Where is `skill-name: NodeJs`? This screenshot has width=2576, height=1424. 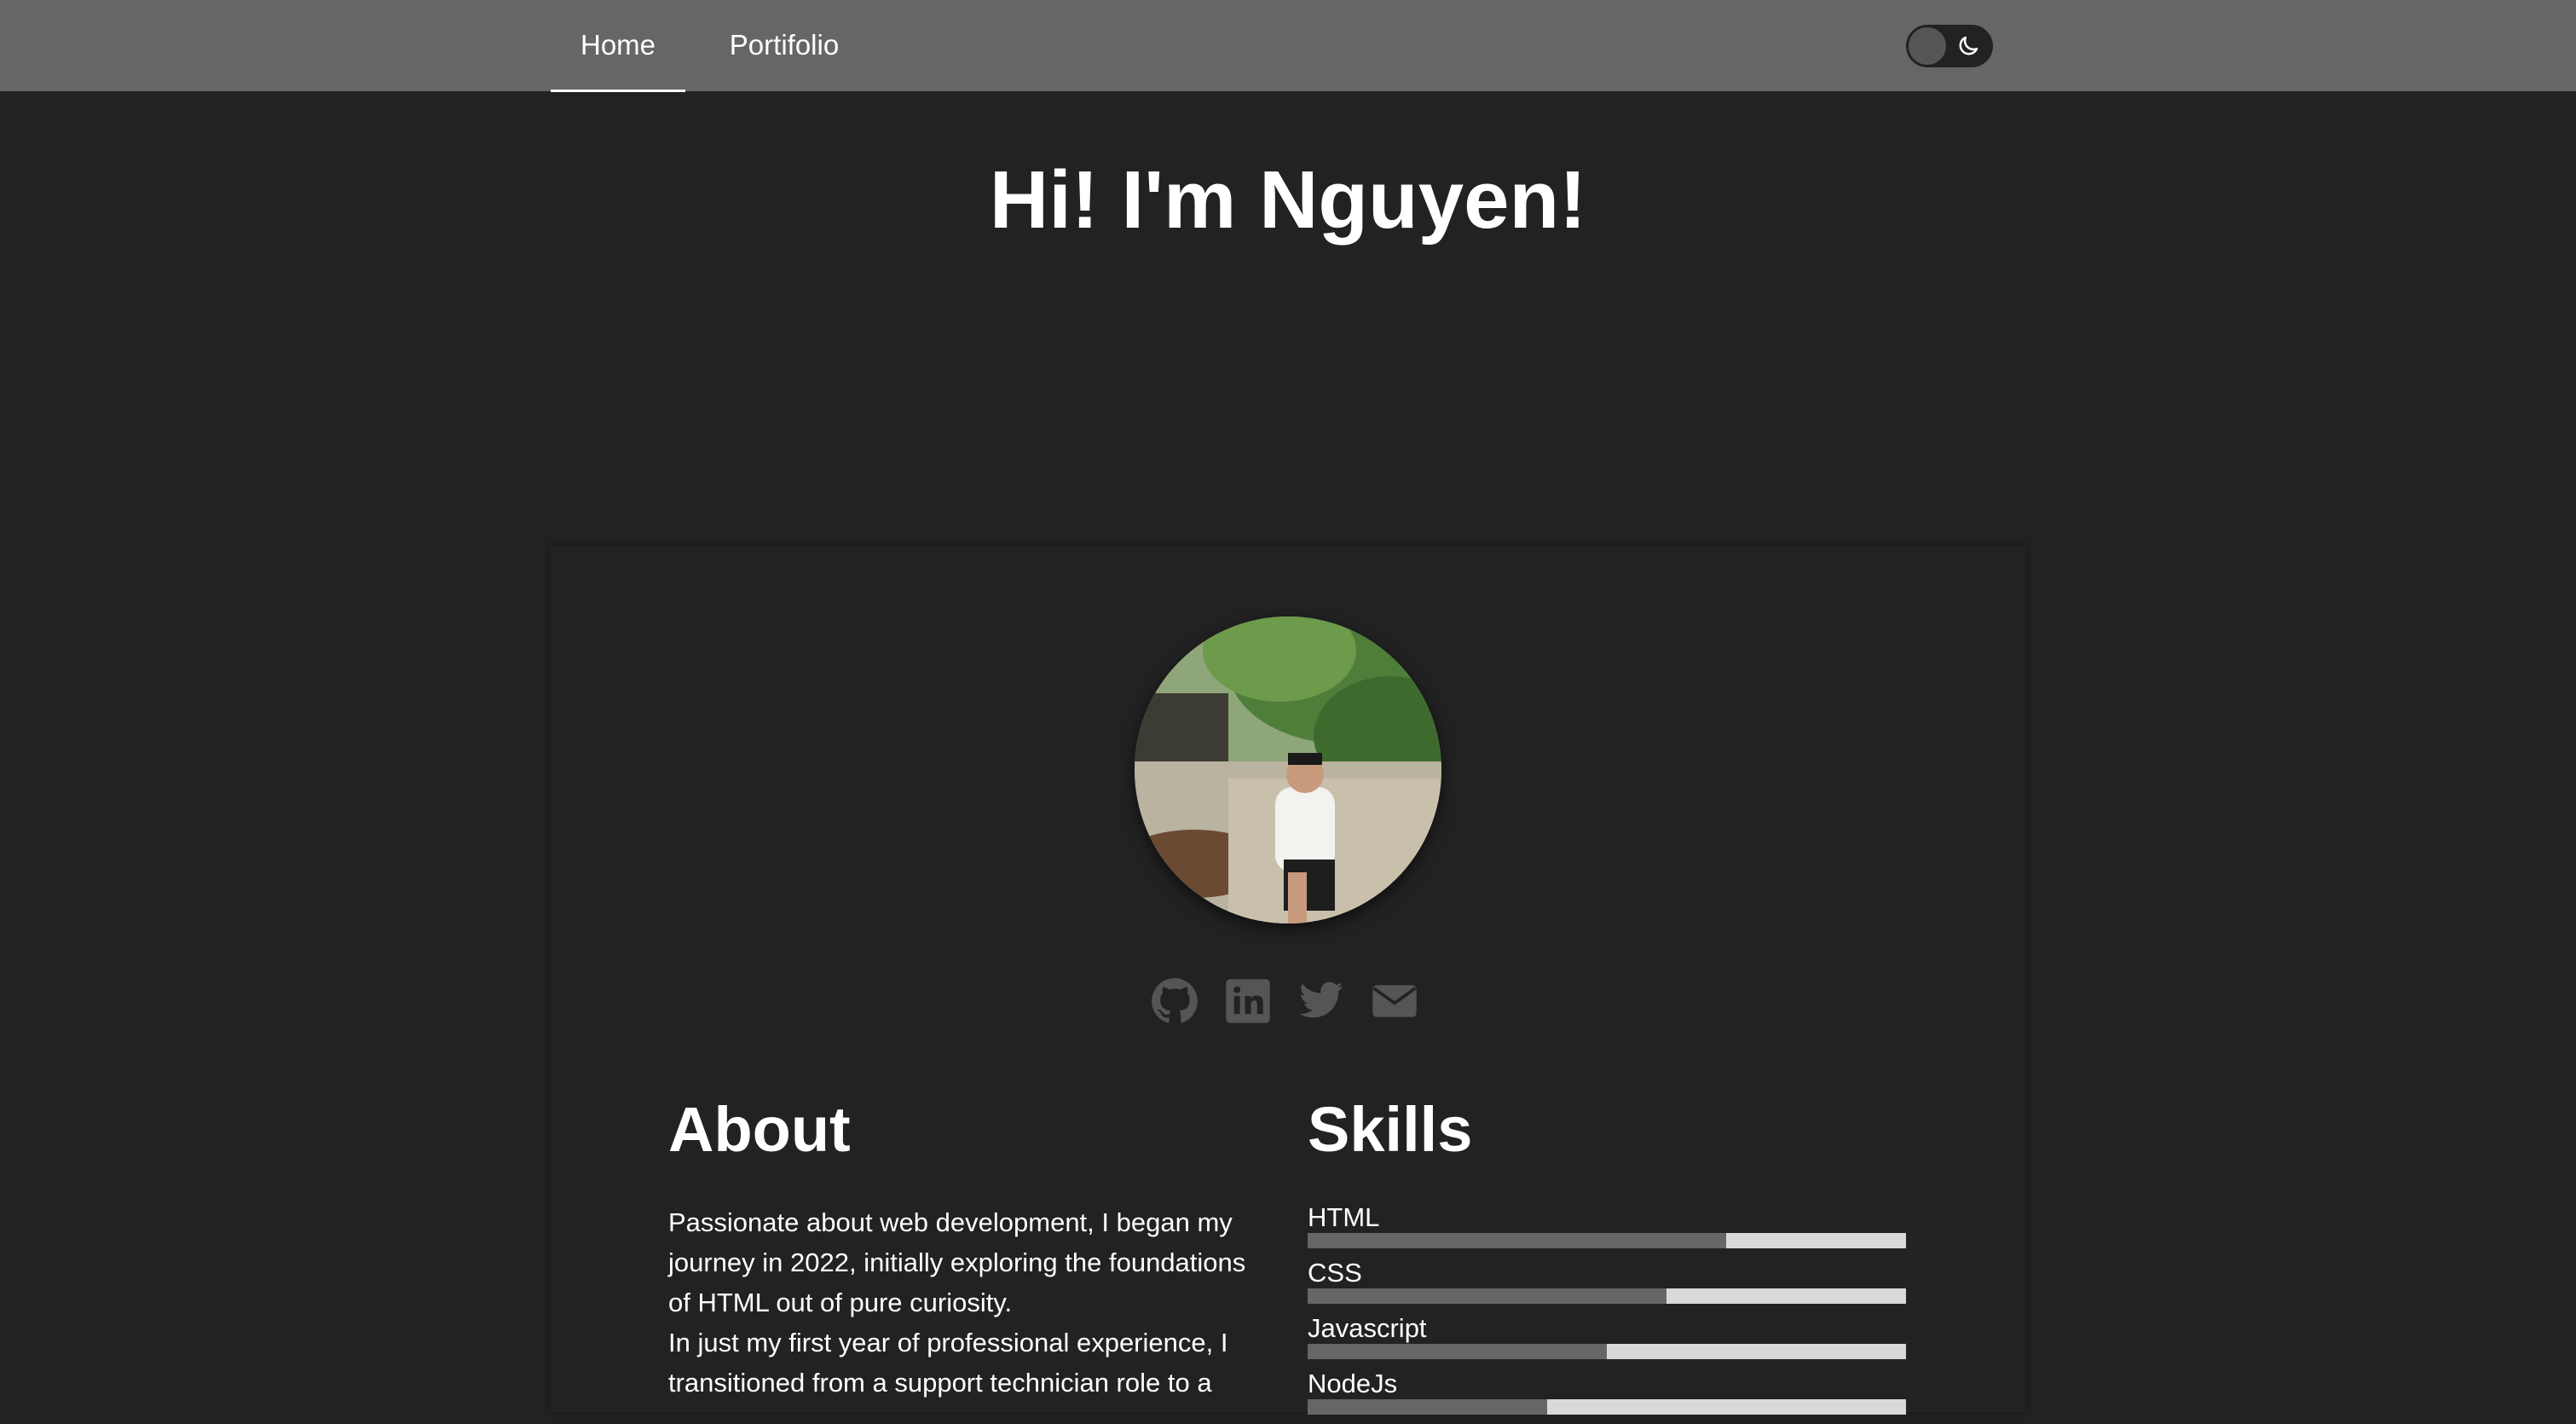
skill-name: NodeJs is located at coordinates (1353, 1383).